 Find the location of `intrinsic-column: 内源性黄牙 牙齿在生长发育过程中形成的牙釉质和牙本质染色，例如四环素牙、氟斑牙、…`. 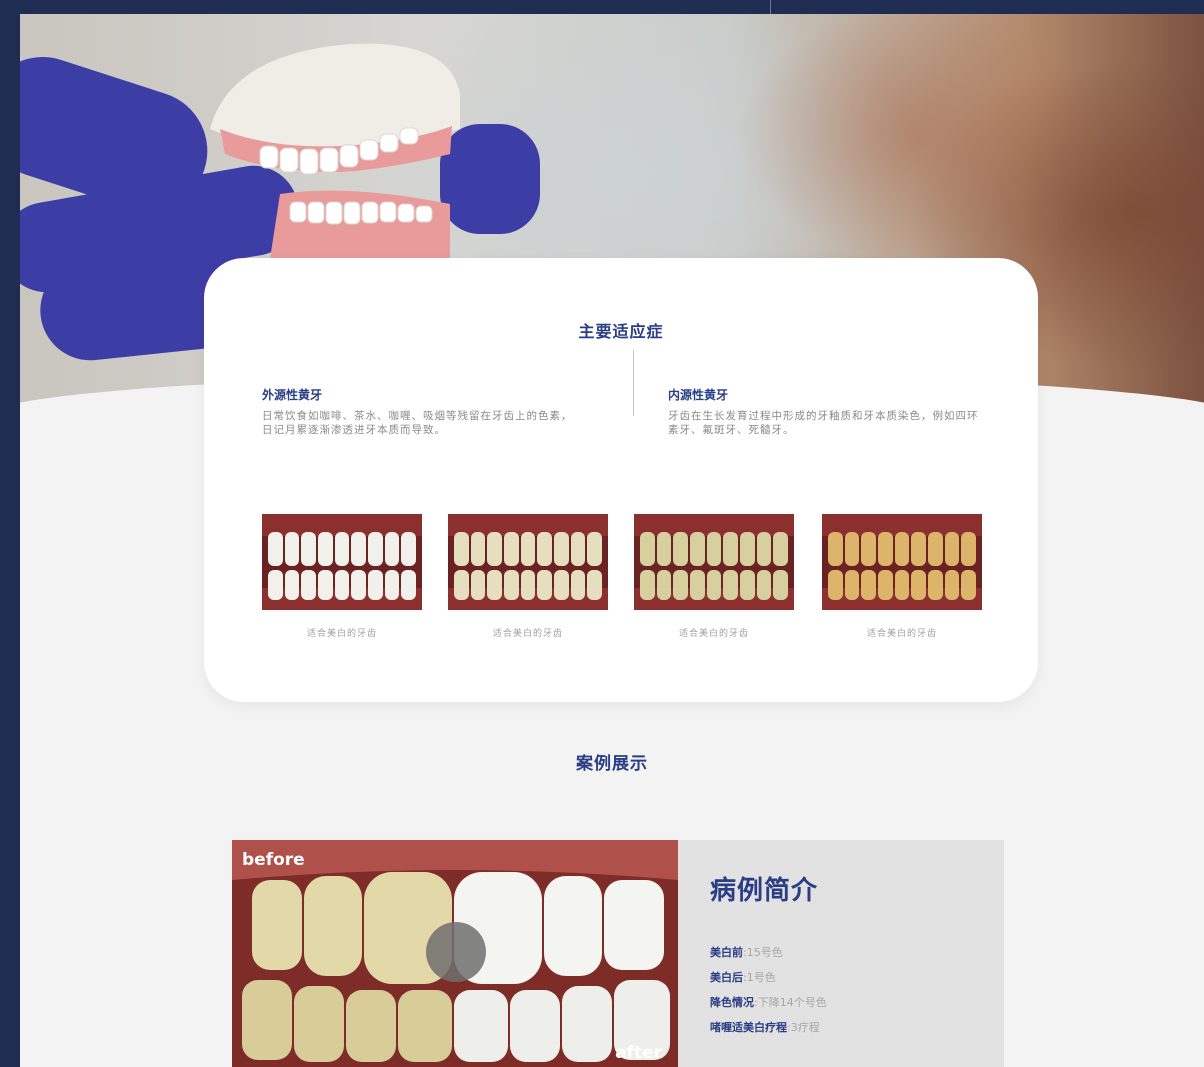

intrinsic-column: 内源性黄牙 牙齿在生长发育过程中形成的牙釉质和牙本质染色，例如四环素牙、氟斑牙、… is located at coordinates (828, 411).